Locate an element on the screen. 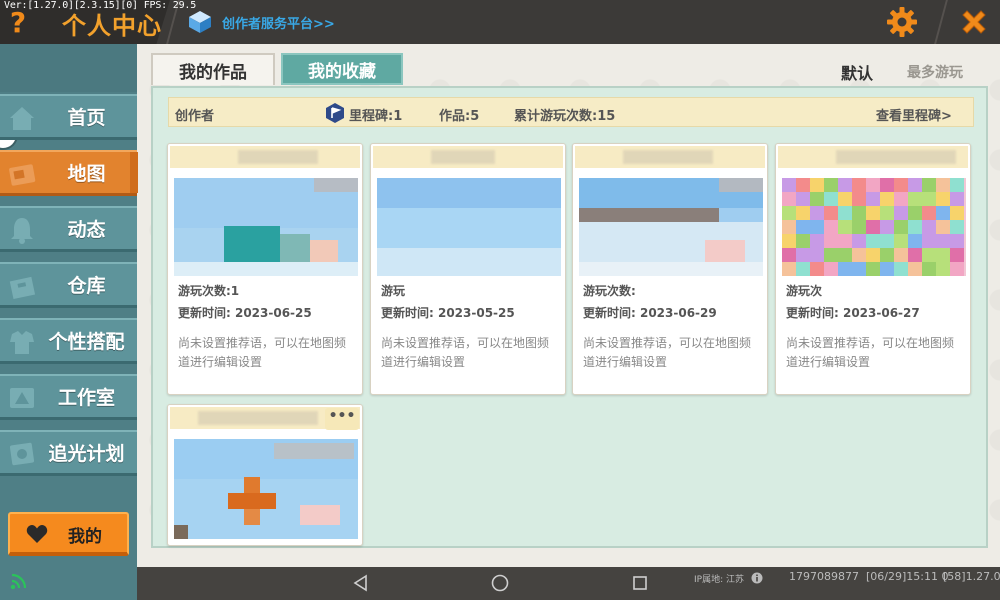 The width and height of the screenshot is (1000, 600). back-icon is located at coordinates (361, 583).